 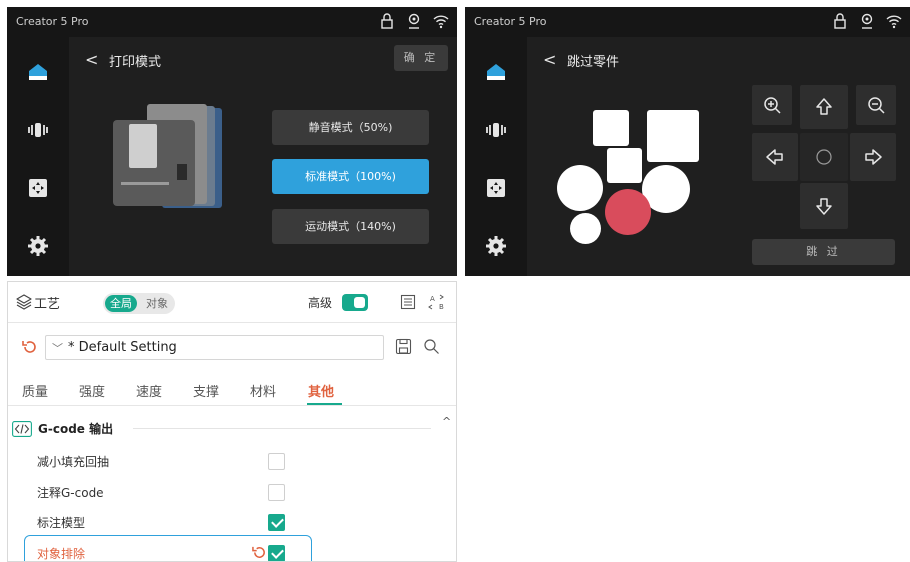 I want to click on chevron-down-icon: ﹀, so click(x=57, y=348).